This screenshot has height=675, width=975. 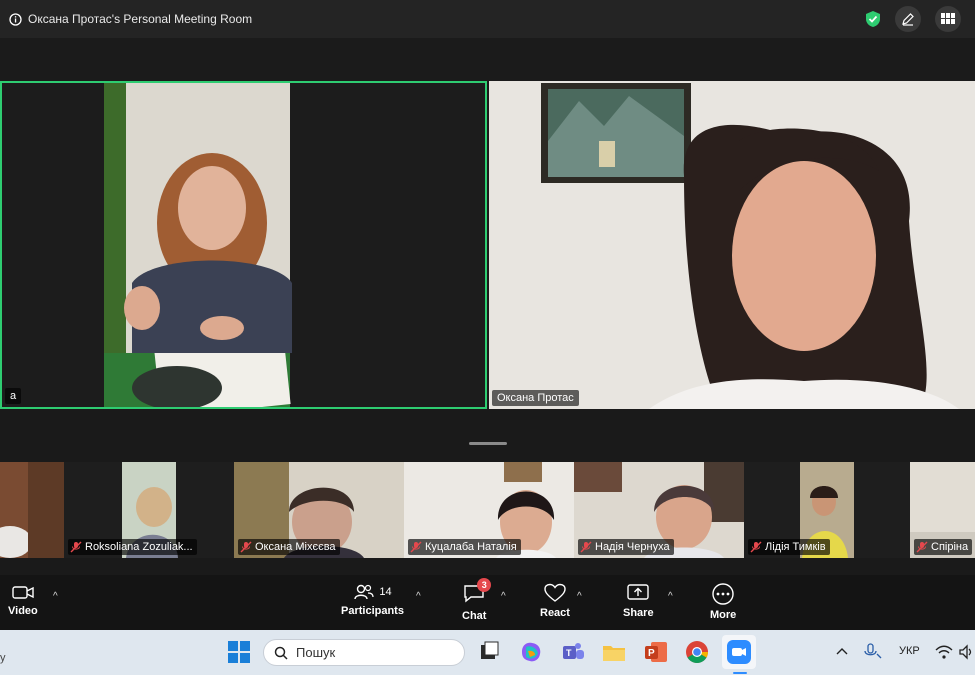 What do you see at coordinates (579, 596) in the screenshot?
I see `react-options-caret: ^` at bounding box center [579, 596].